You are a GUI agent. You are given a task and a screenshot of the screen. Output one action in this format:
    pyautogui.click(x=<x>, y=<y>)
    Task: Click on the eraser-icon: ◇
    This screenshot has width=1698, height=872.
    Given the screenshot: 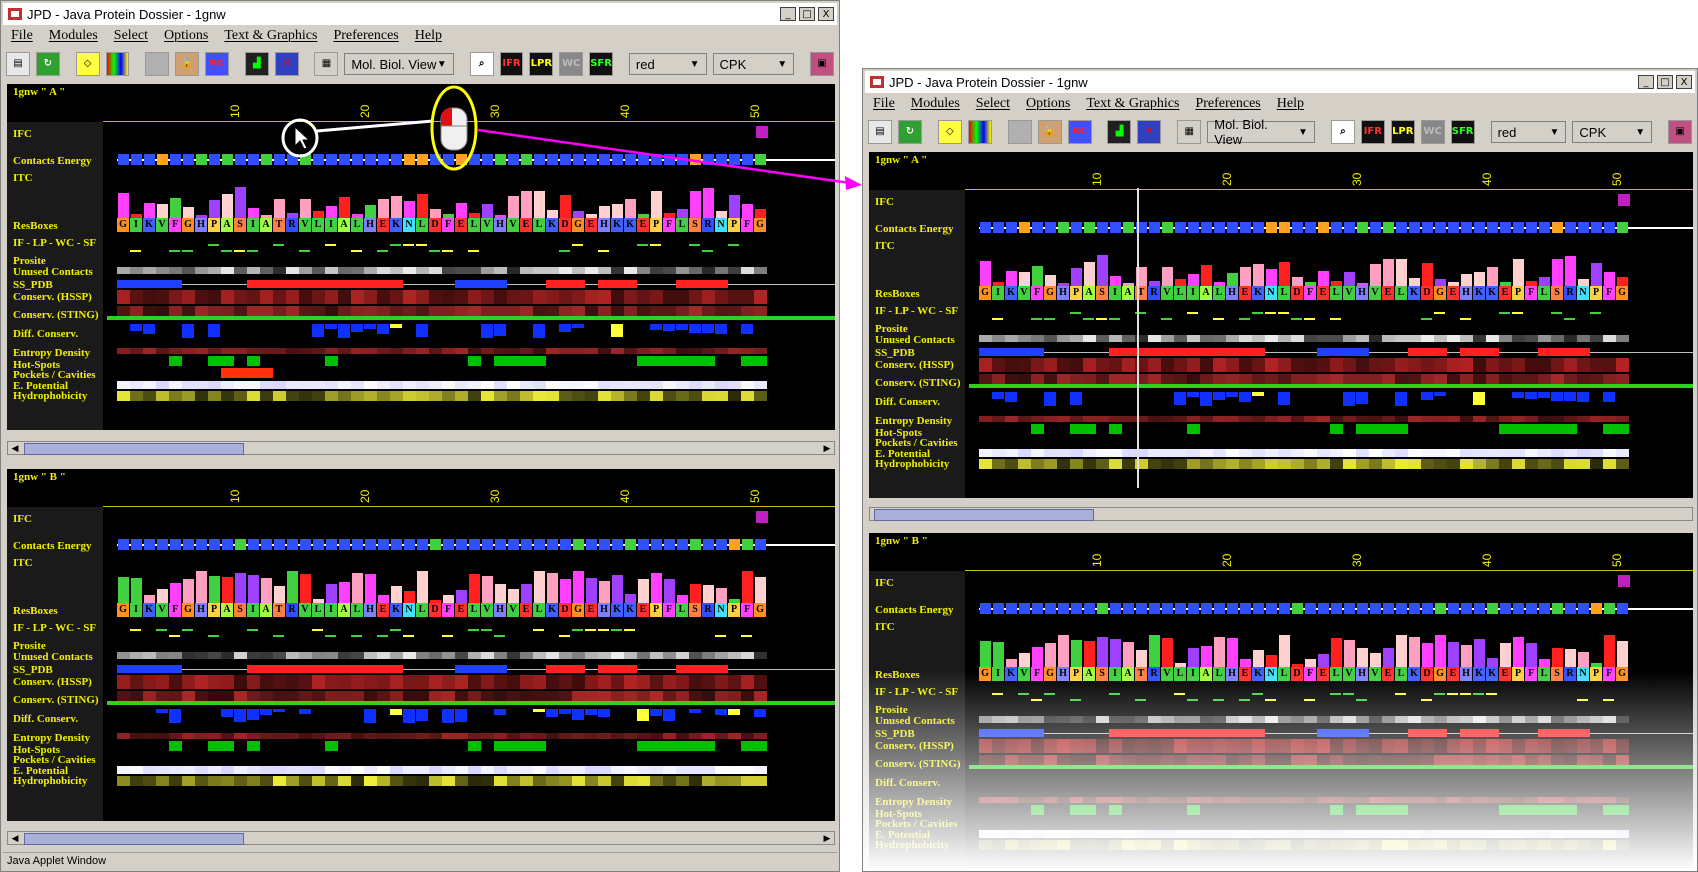 What is the action you would take?
    pyautogui.click(x=949, y=132)
    